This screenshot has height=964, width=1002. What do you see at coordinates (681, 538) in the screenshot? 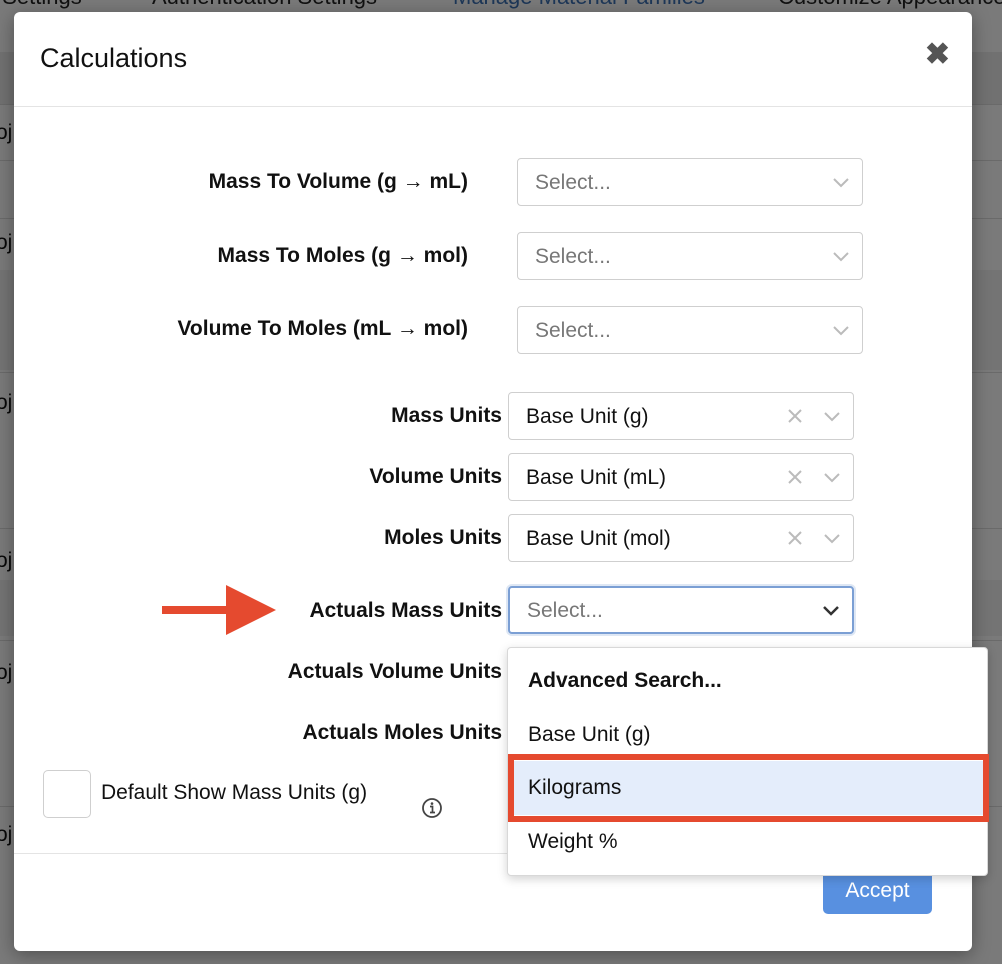
I see `moles-units-select: Base Unit (mol)` at bounding box center [681, 538].